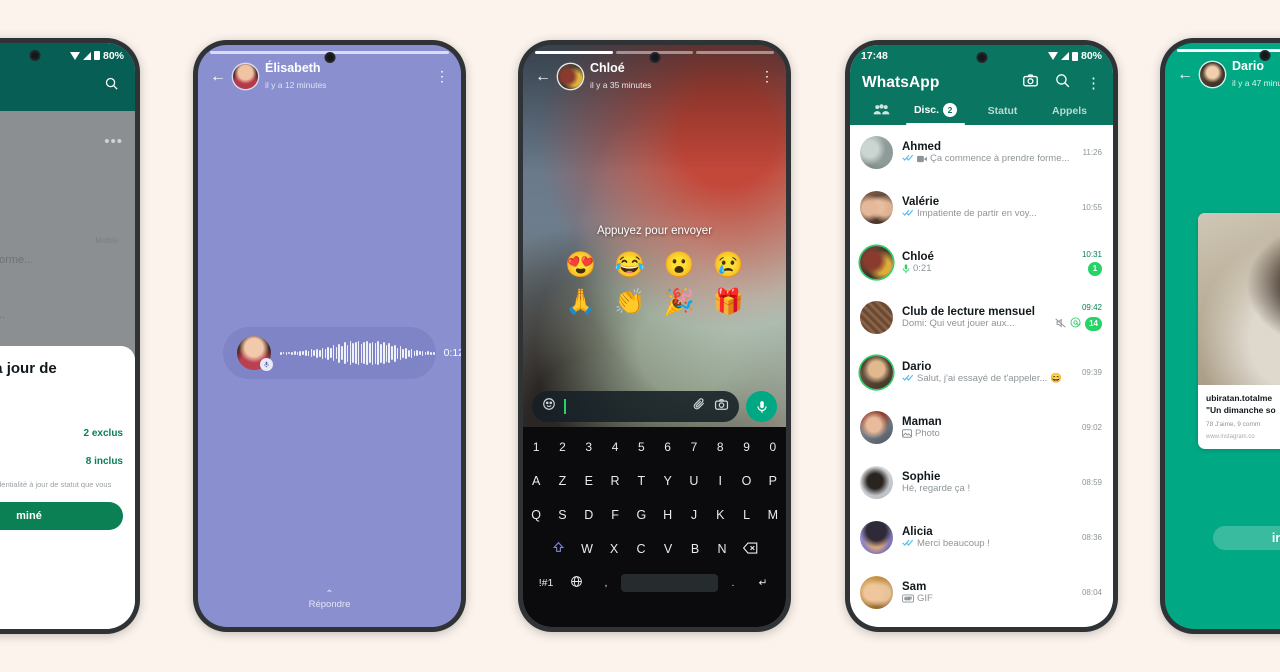 Image resolution: width=1280 pixels, height=672 pixels. Describe the element at coordinates (329, 600) in the screenshot. I see `reply-affordance: ⌃ Répondre` at that location.